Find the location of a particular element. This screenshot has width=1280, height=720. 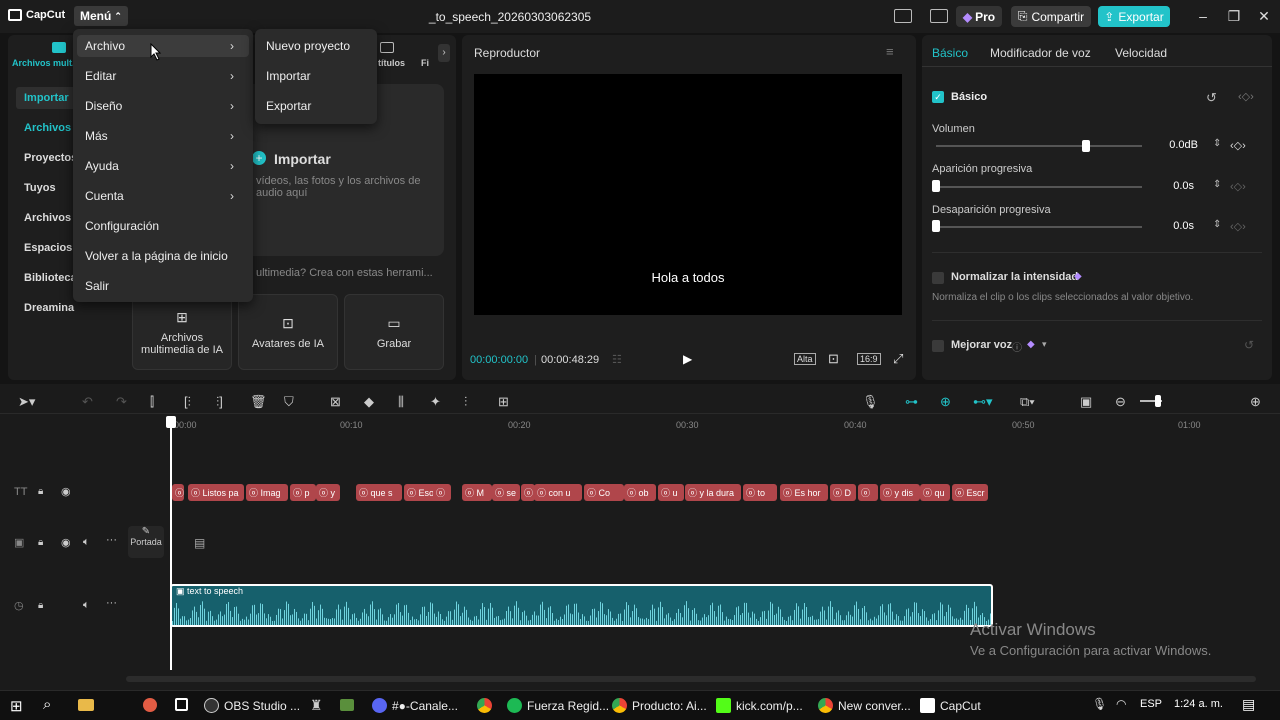

text-clip: ⓞ Es hor is located at coordinates (804, 492).